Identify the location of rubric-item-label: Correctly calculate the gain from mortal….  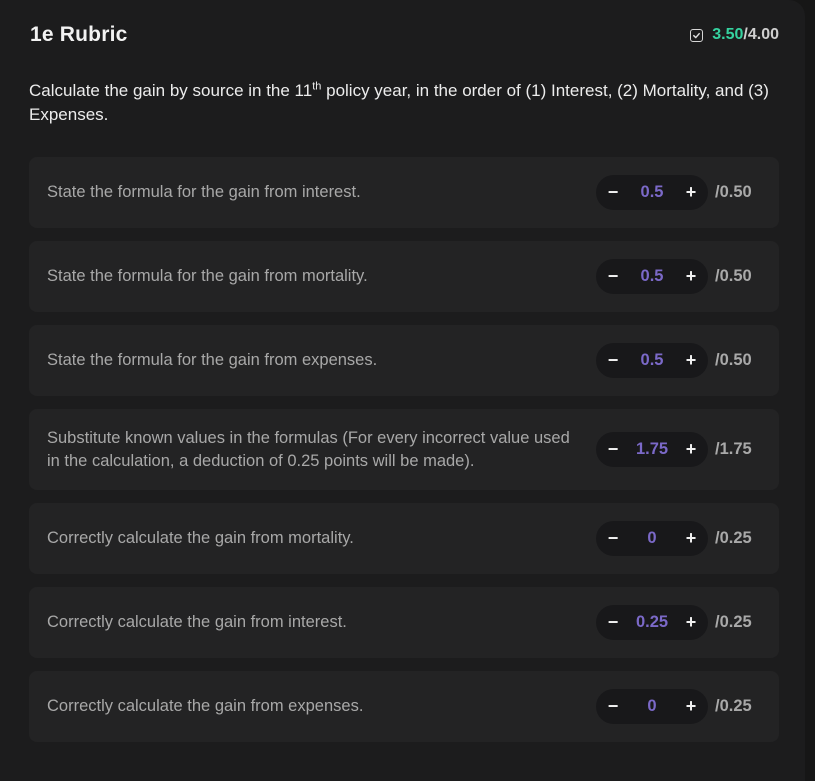
(200, 538).